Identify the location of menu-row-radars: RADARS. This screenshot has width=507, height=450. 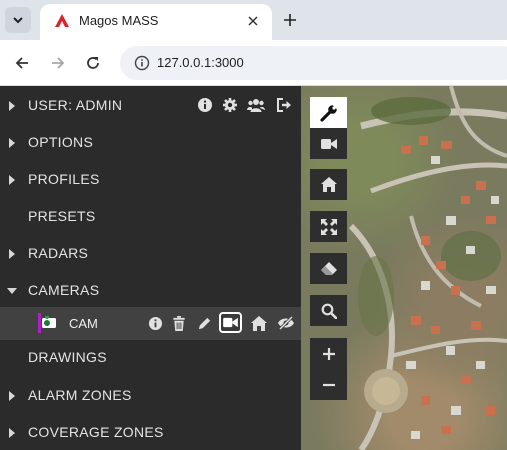
(150, 253).